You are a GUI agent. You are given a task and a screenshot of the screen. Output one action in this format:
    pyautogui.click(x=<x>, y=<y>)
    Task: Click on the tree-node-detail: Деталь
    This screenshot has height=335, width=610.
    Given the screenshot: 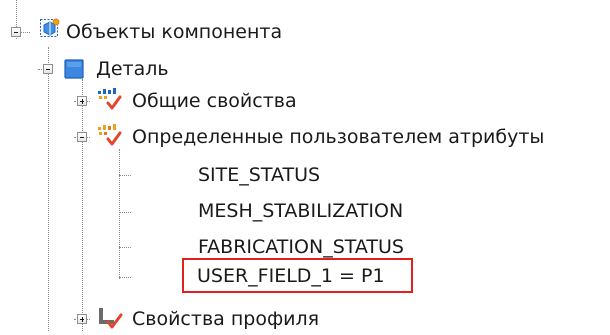 What is the action you would take?
    pyautogui.click(x=132, y=69)
    